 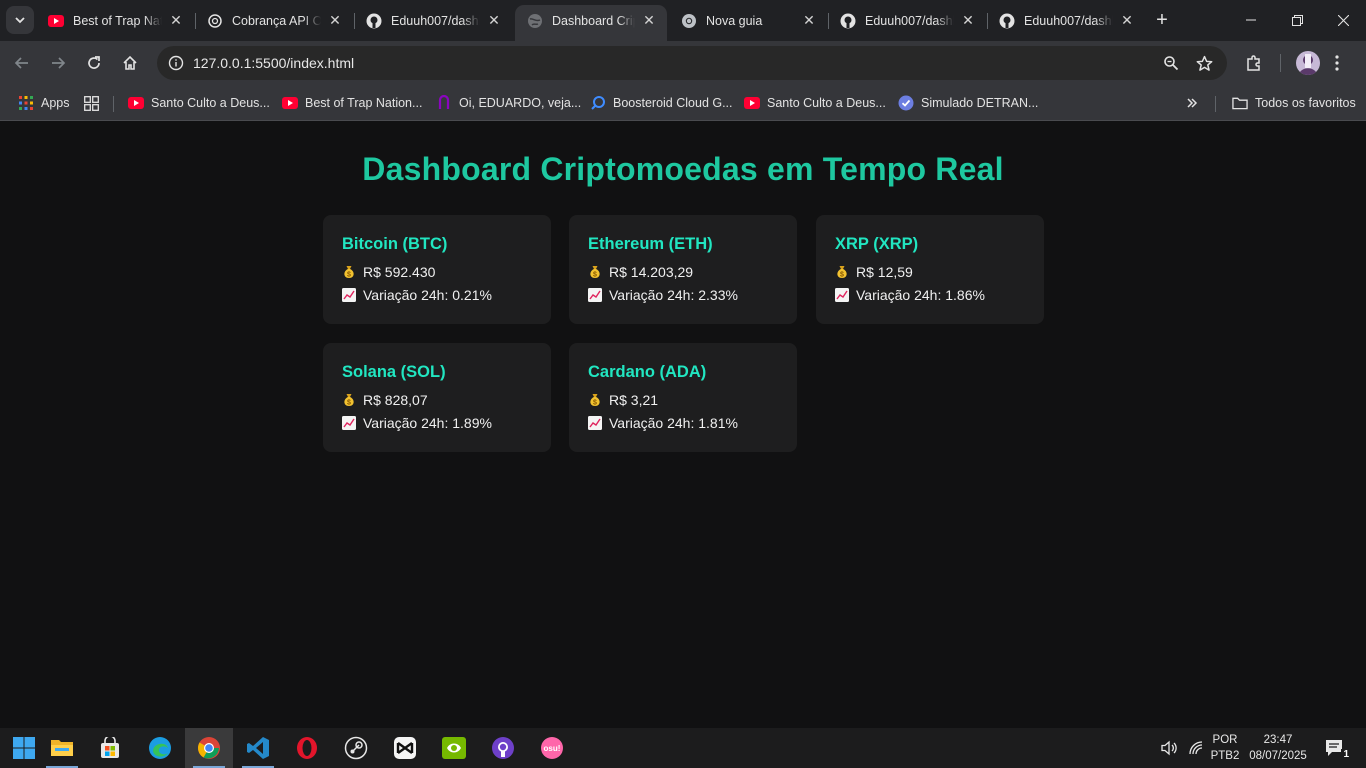 What do you see at coordinates (1346, 754) in the screenshot?
I see `notification-count: 1` at bounding box center [1346, 754].